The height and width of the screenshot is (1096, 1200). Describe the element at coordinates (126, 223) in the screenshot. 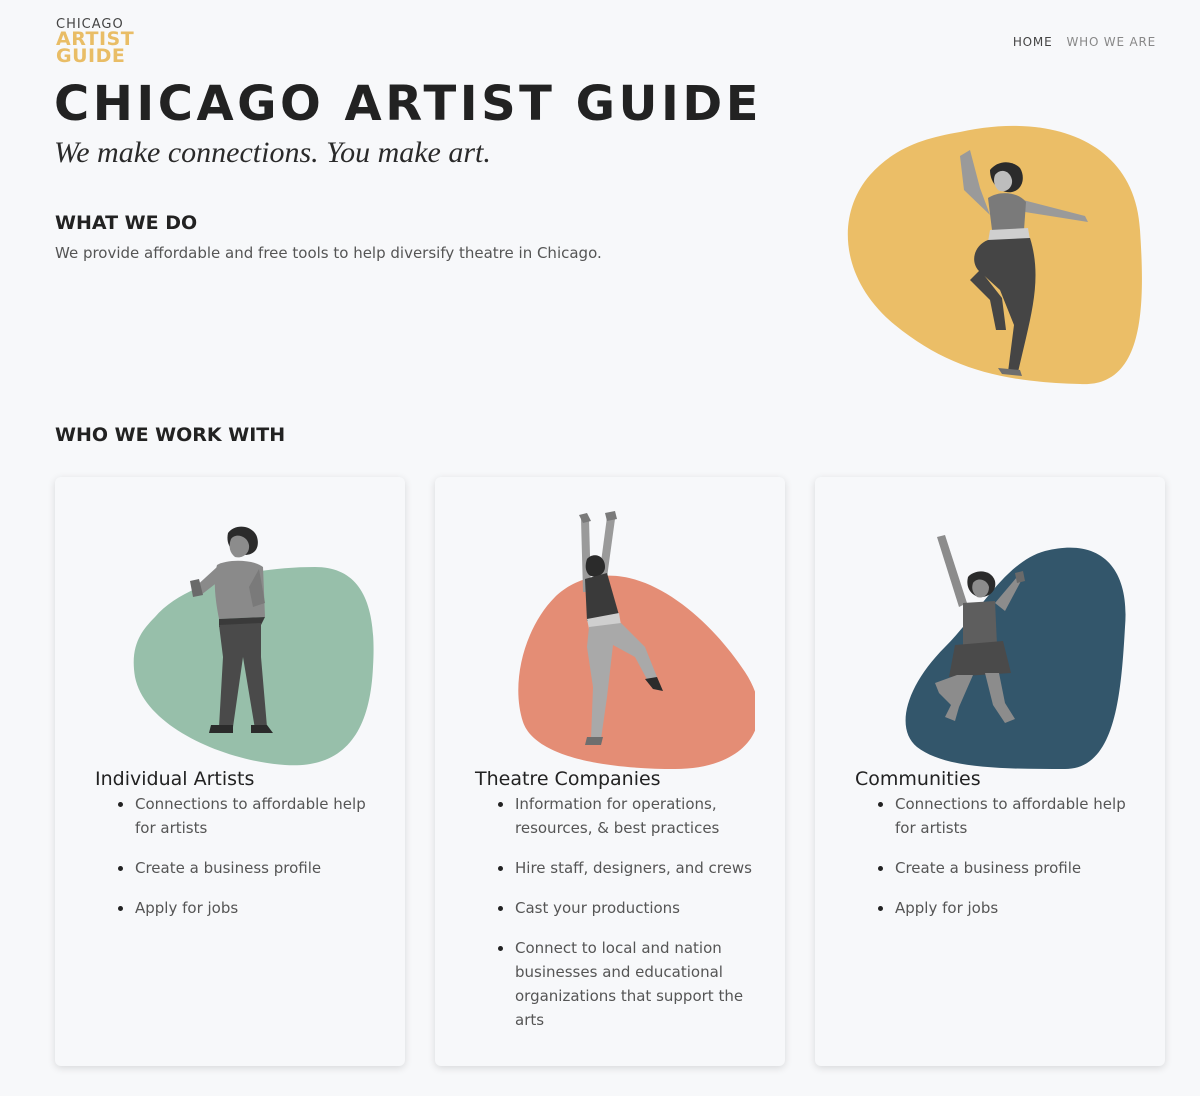

I see `what-we-do-heading: WHAT WE DO` at that location.